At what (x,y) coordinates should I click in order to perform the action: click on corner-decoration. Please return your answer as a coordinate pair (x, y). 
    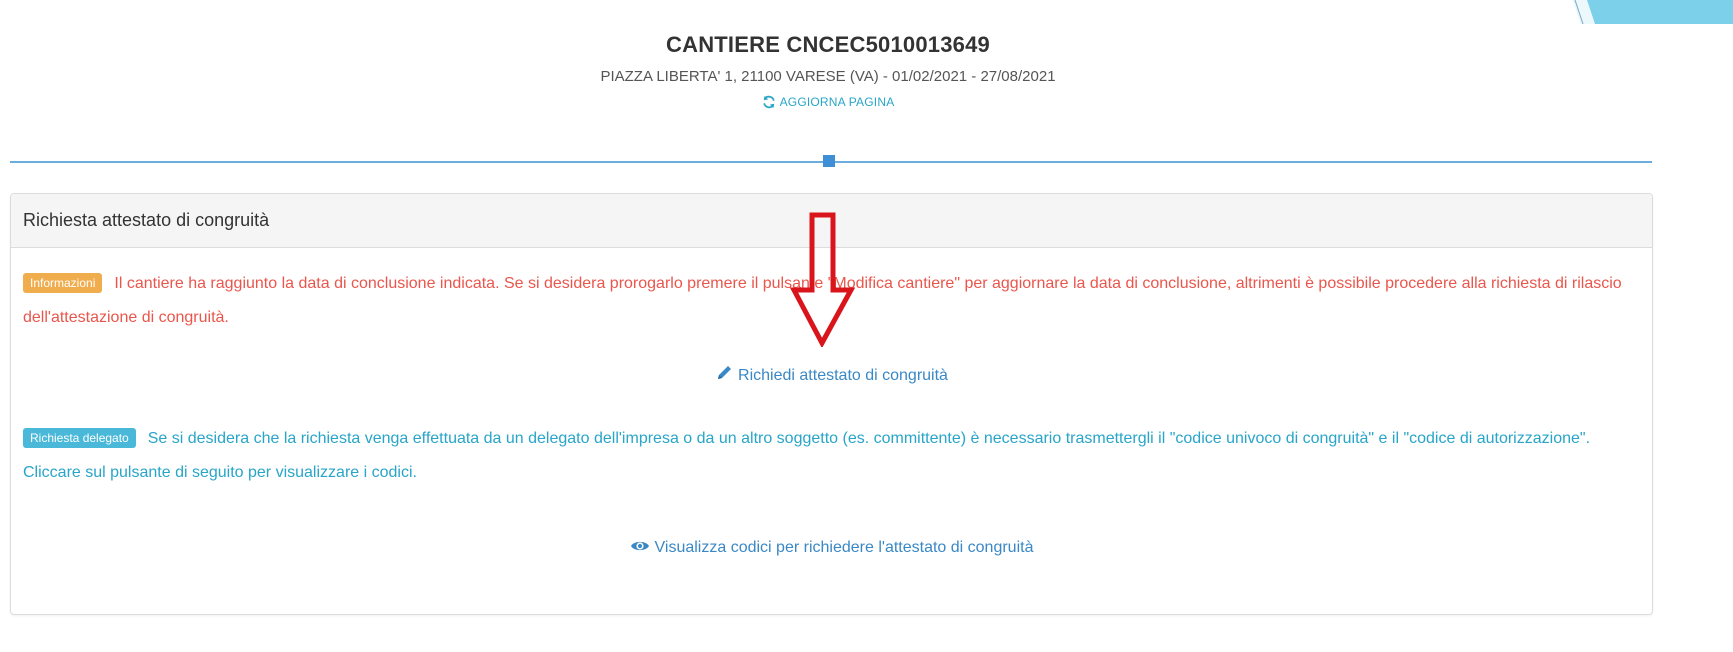
    Looking at the image, I should click on (1653, 12).